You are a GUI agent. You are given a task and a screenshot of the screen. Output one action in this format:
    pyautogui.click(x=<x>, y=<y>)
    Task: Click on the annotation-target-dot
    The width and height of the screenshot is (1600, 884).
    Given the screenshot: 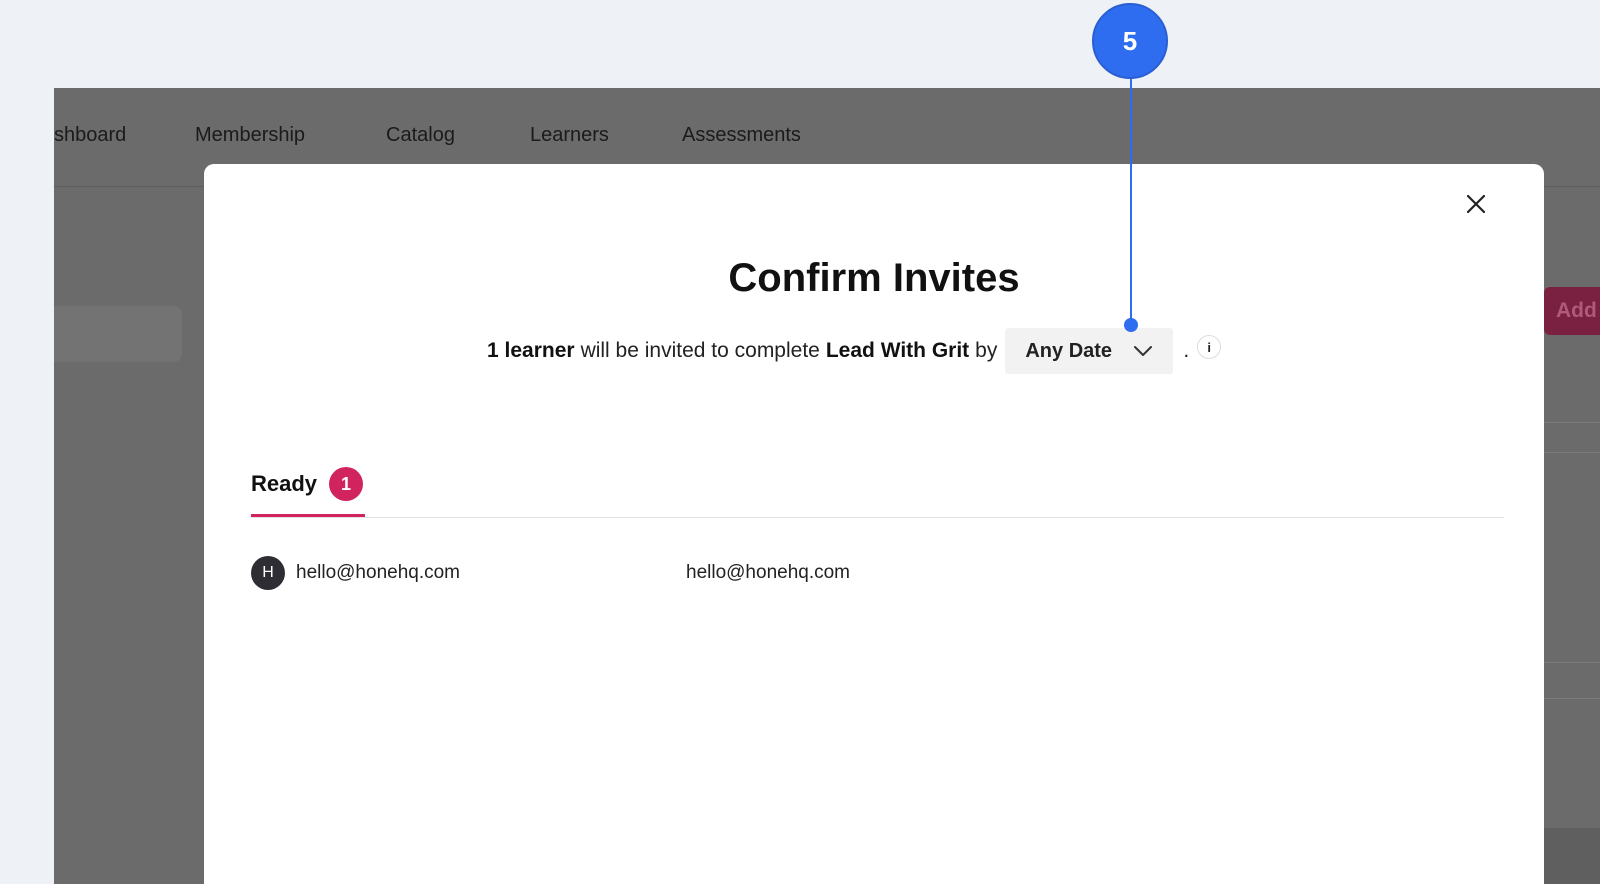 What is the action you would take?
    pyautogui.click(x=1131, y=325)
    